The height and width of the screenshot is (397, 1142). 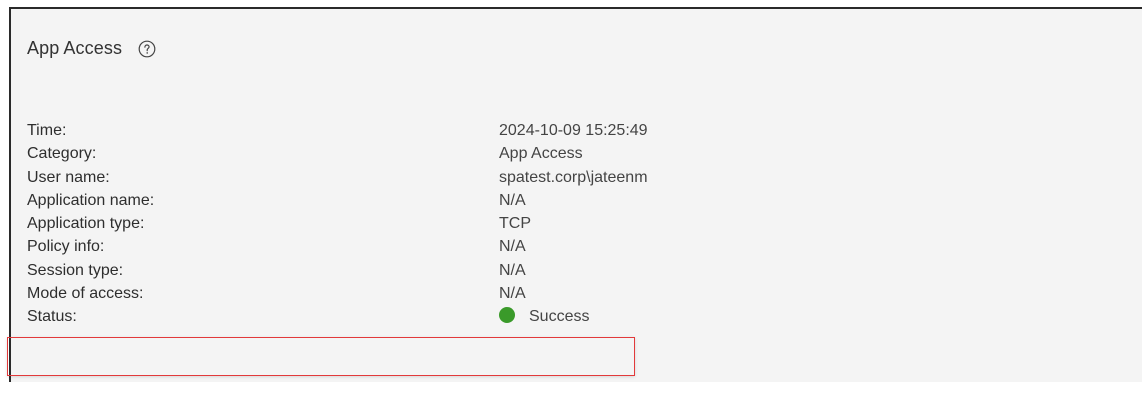 I want to click on detail-row-user-name: User name: spatest.corp\jateenm, so click(x=527, y=177).